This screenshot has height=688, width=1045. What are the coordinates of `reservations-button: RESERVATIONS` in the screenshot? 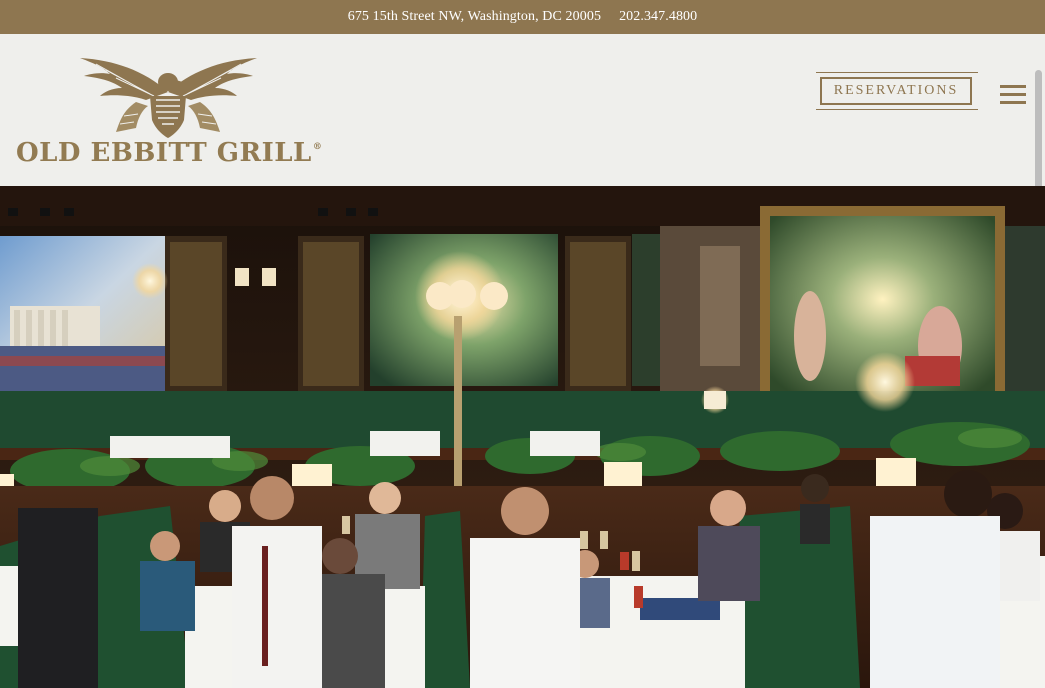 It's located at (897, 91).